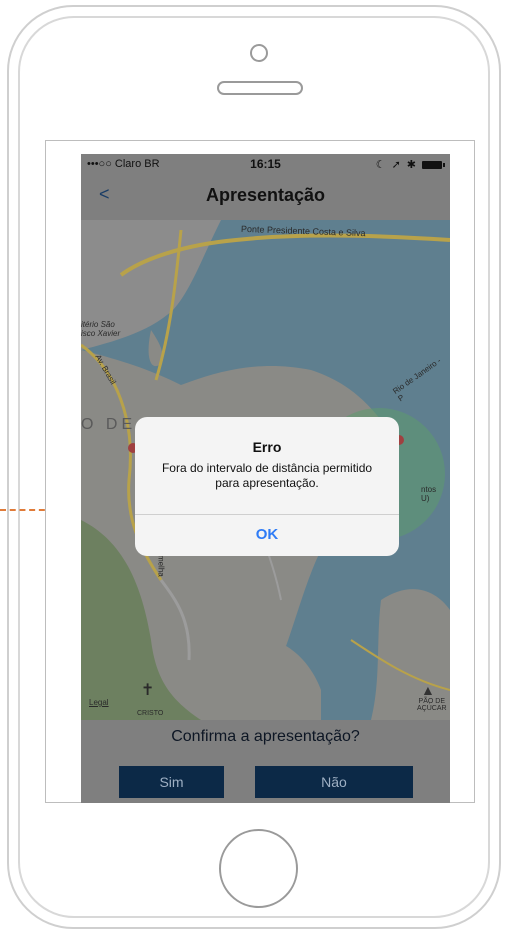 This screenshot has height=936, width=510. Describe the element at coordinates (334, 782) in the screenshot. I see `no-button: Não` at that location.